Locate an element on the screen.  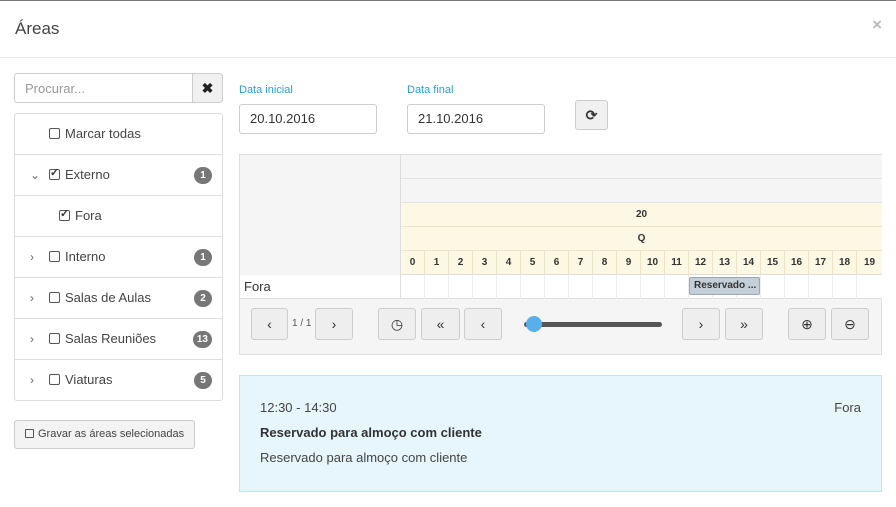
refresh-icon: ⟳ is located at coordinates (591, 115).